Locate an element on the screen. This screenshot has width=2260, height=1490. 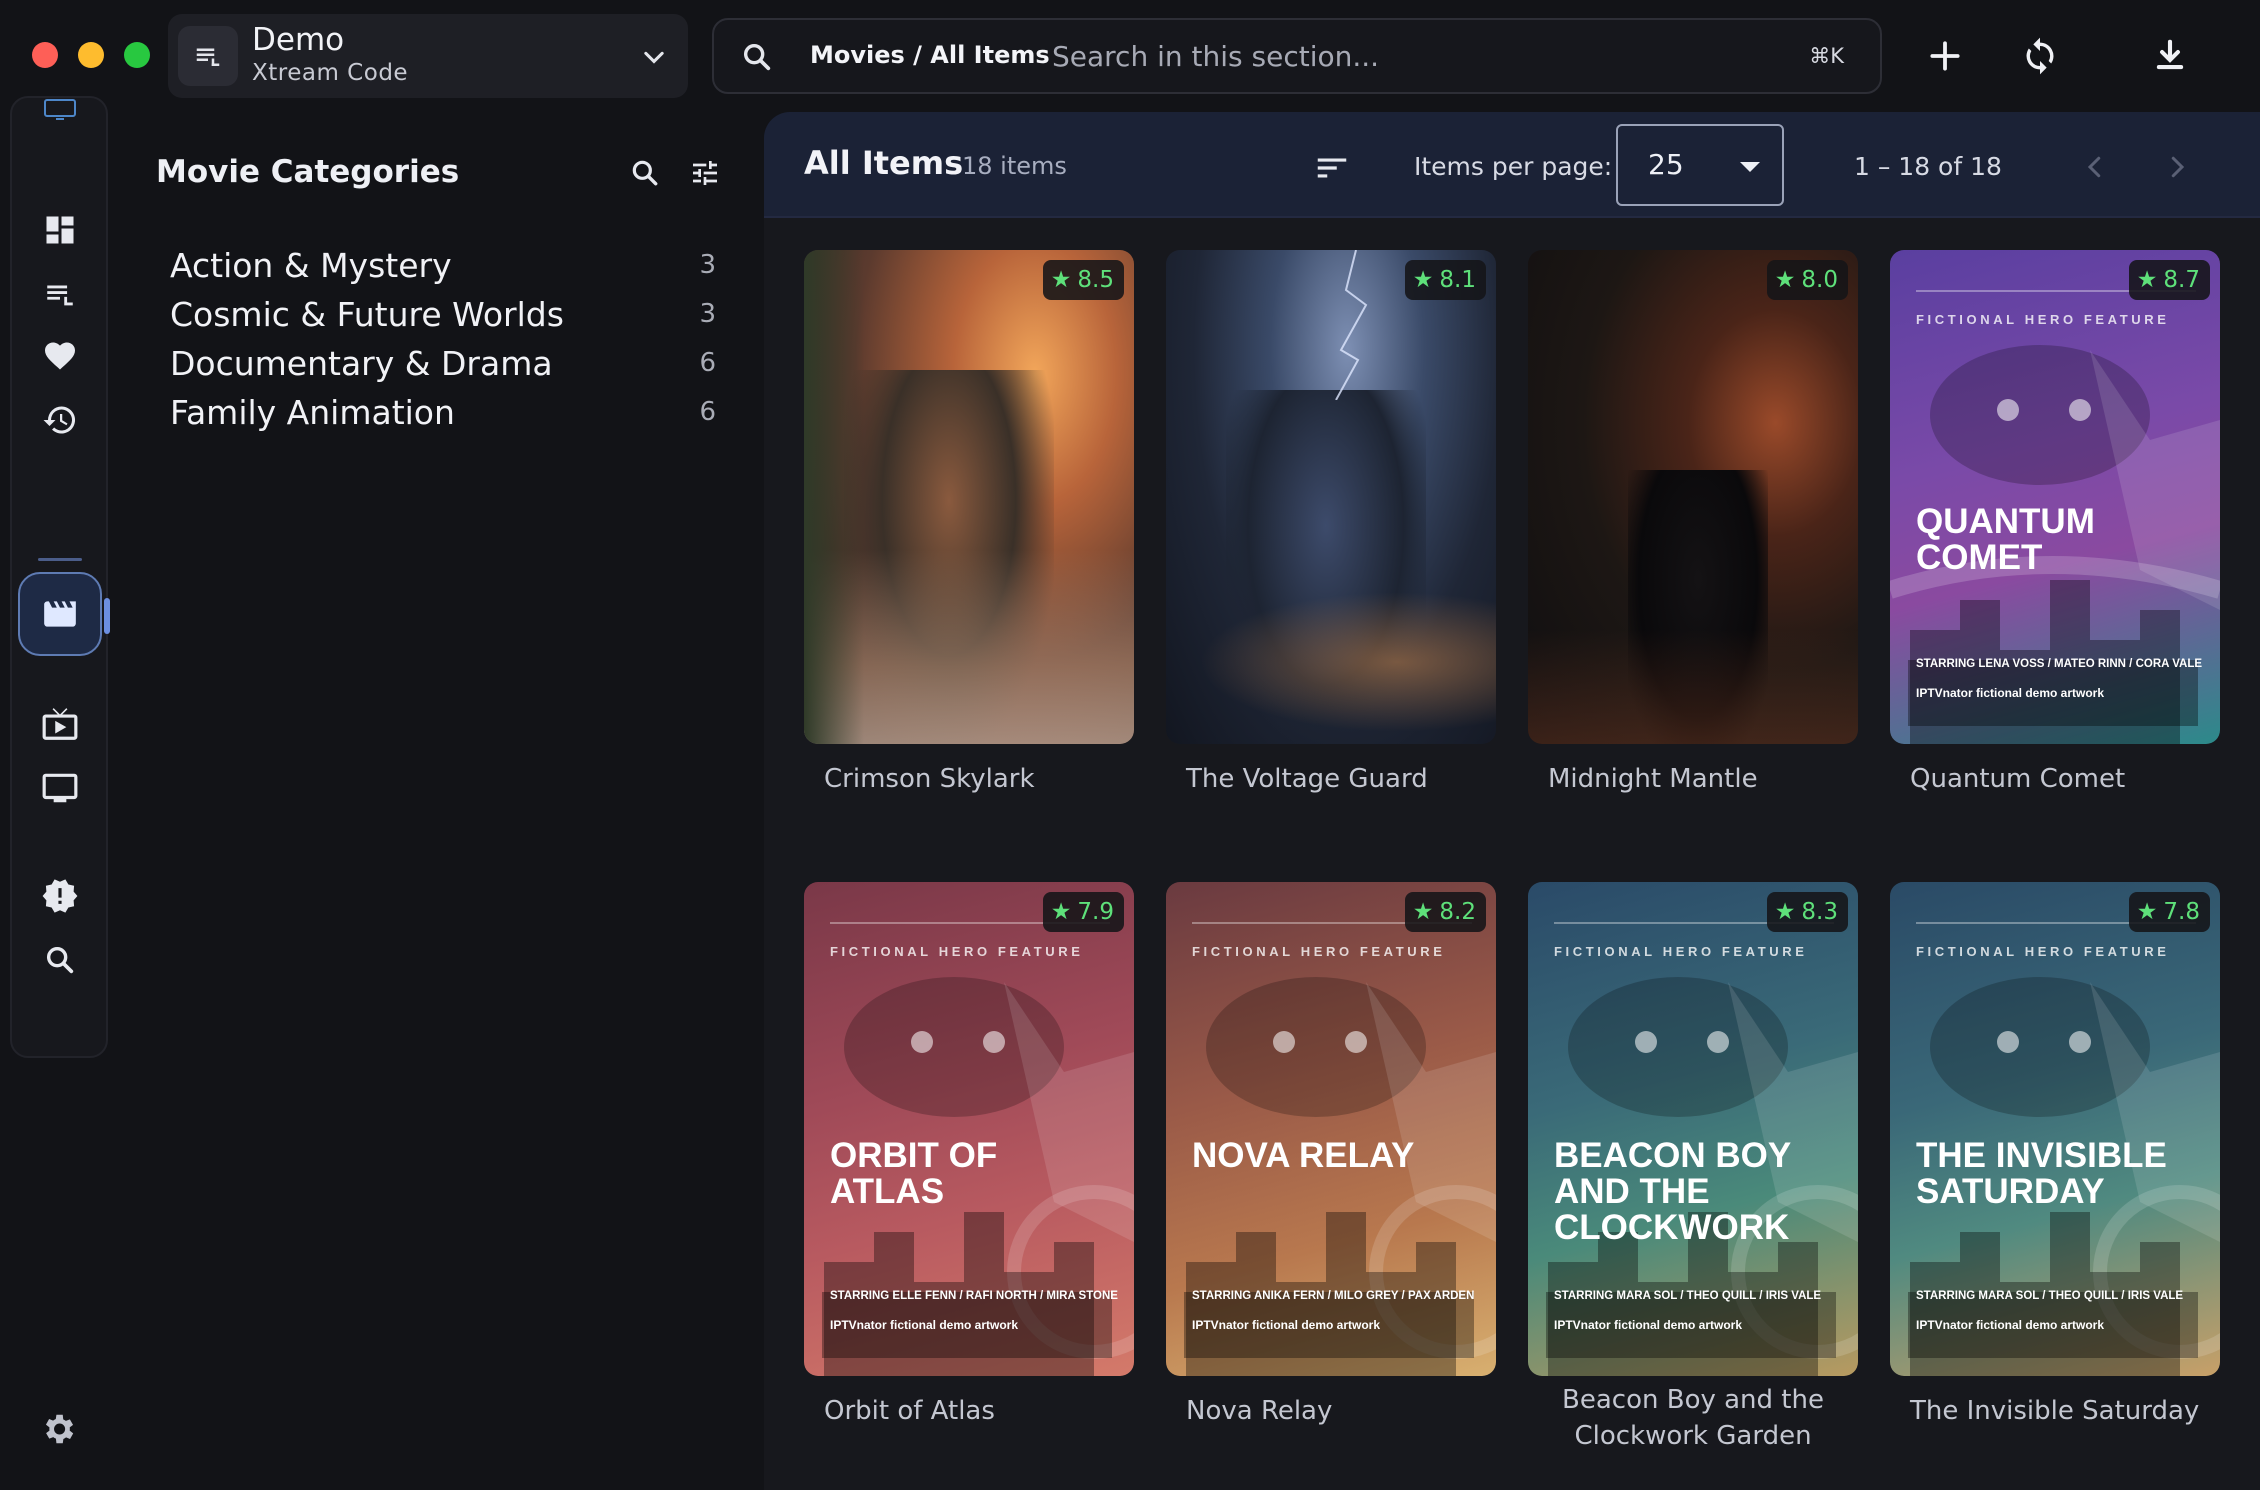
dashboard-icon is located at coordinates (60, 230).